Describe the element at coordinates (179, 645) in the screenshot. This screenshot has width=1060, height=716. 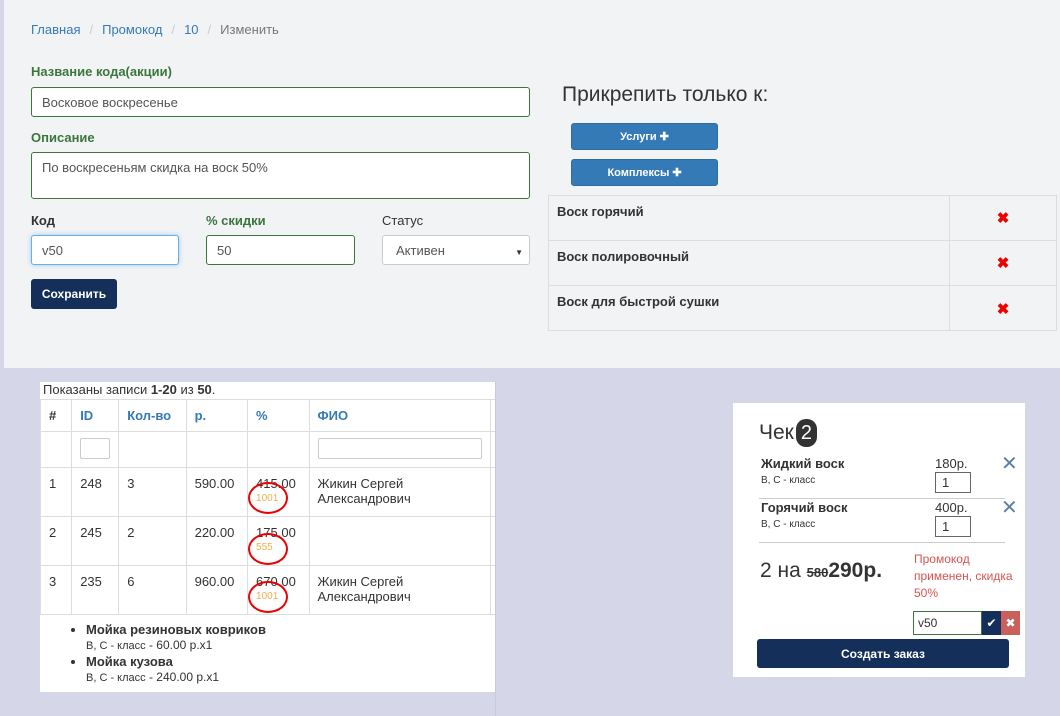
I see `service-value: - 60.00 р.x1` at that location.